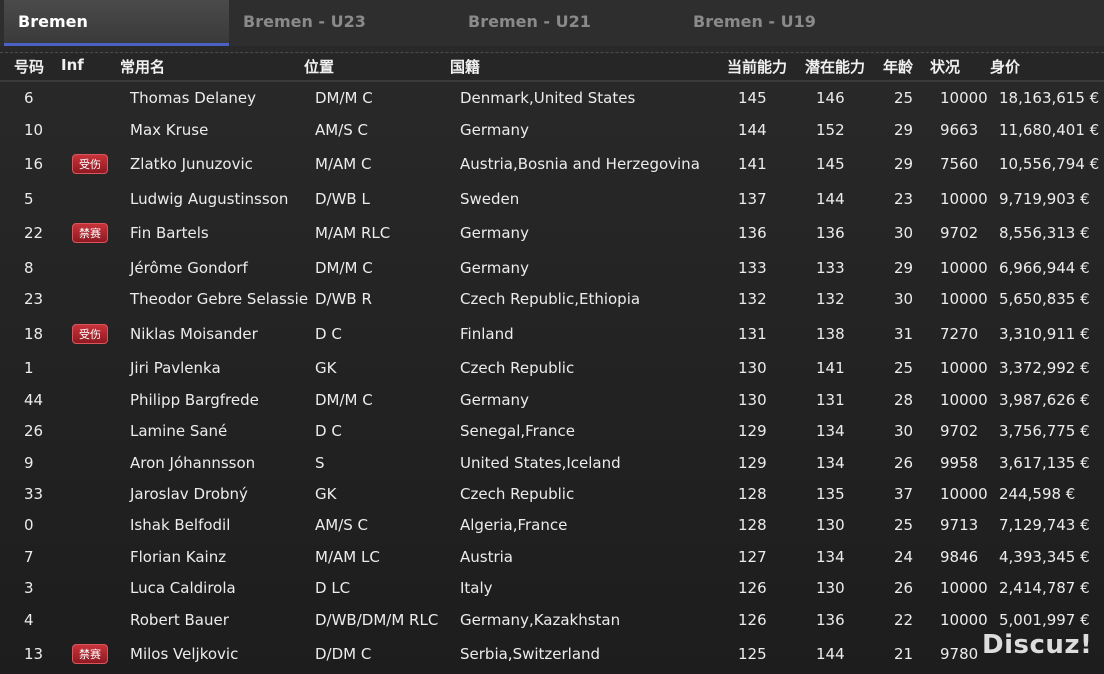 Image resolution: width=1104 pixels, height=674 pixels. What do you see at coordinates (377, 620) in the screenshot?
I see `player-position: D/WB/DM/M RLC` at bounding box center [377, 620].